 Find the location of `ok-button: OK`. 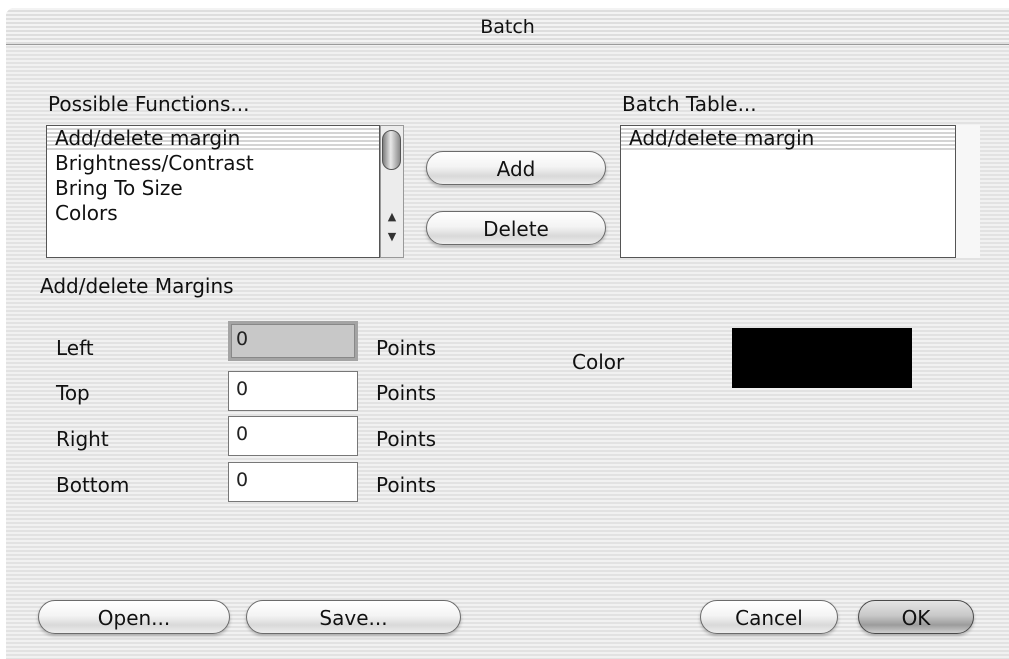

ok-button: OK is located at coordinates (916, 617).